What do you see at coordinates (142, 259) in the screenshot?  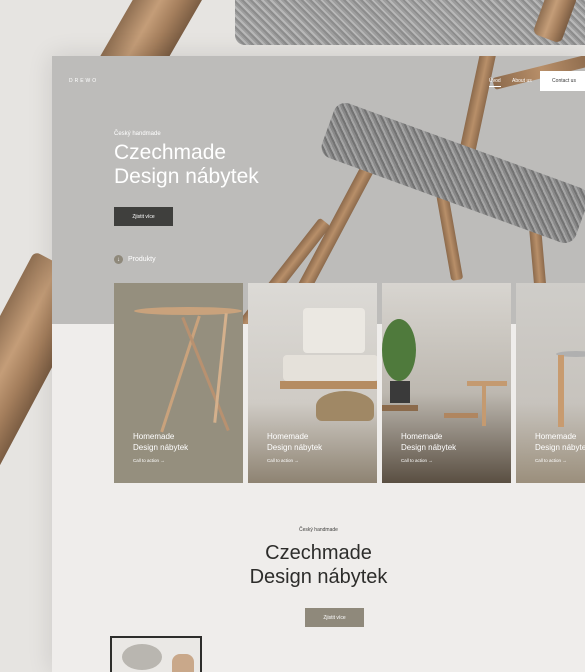 I see `produkty-label: Produkty` at bounding box center [142, 259].